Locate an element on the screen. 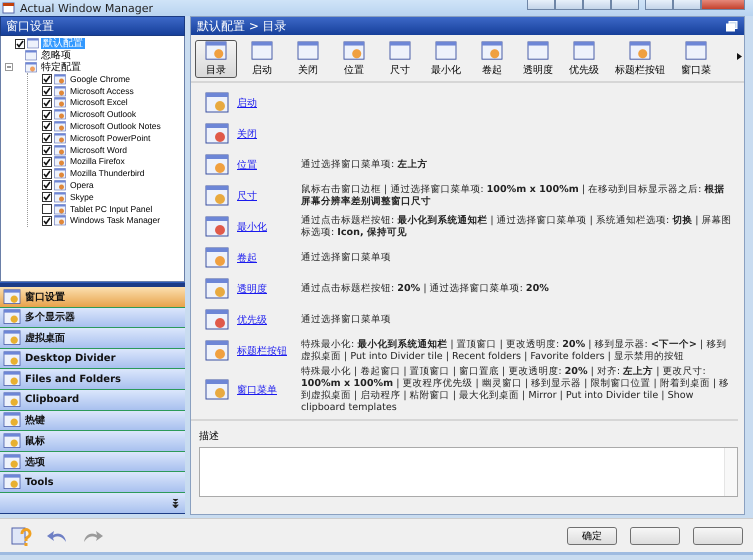  chevron-down-icon is located at coordinates (175, 503).